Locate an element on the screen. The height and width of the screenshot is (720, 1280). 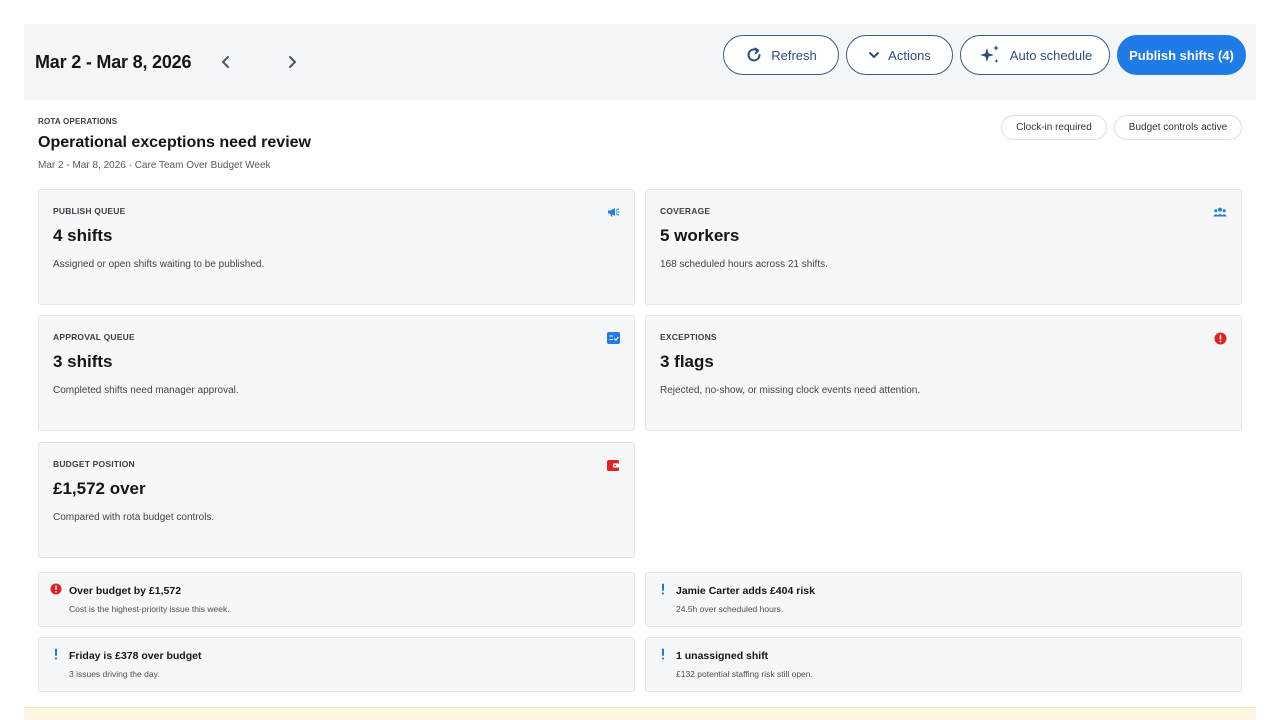
previous-week-button is located at coordinates (226, 62).